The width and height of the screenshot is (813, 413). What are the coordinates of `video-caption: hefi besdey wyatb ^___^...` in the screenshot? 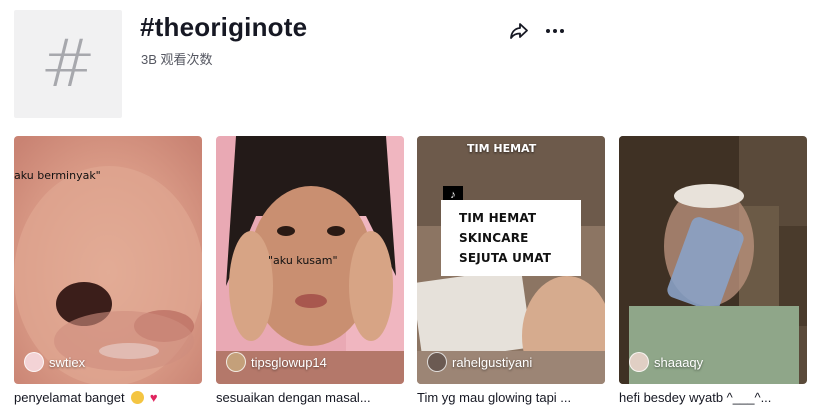 It's located at (713, 398).